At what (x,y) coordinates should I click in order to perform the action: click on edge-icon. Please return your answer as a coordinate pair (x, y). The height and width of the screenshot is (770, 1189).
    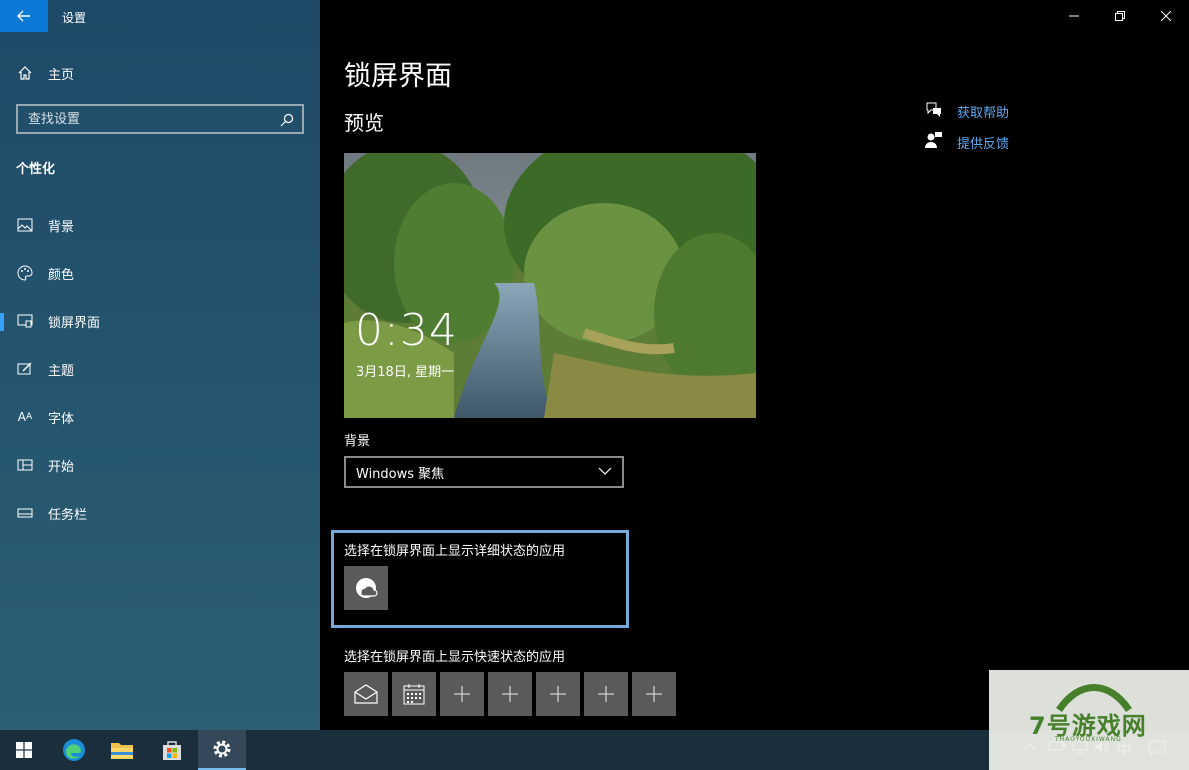
    Looking at the image, I should click on (74, 750).